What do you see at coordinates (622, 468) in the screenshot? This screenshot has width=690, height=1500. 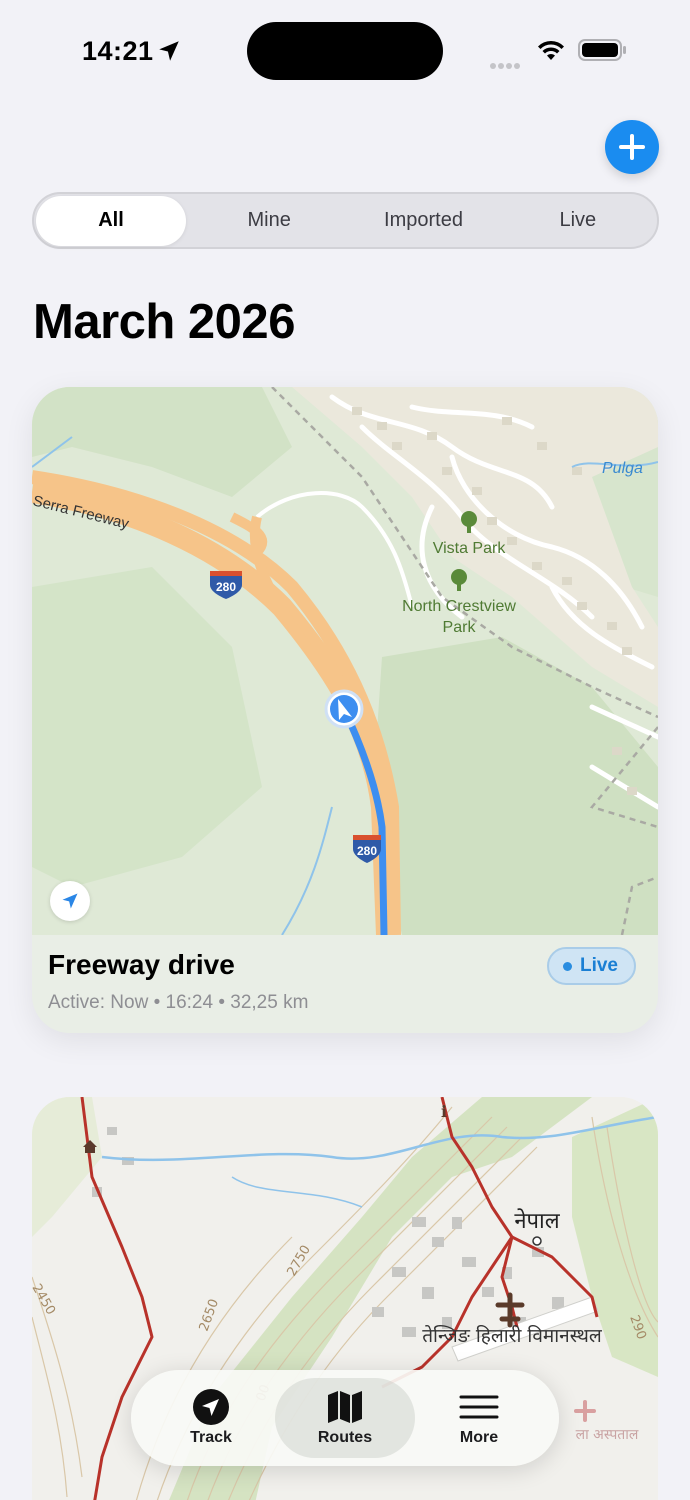 I see `place-label: Pulga` at bounding box center [622, 468].